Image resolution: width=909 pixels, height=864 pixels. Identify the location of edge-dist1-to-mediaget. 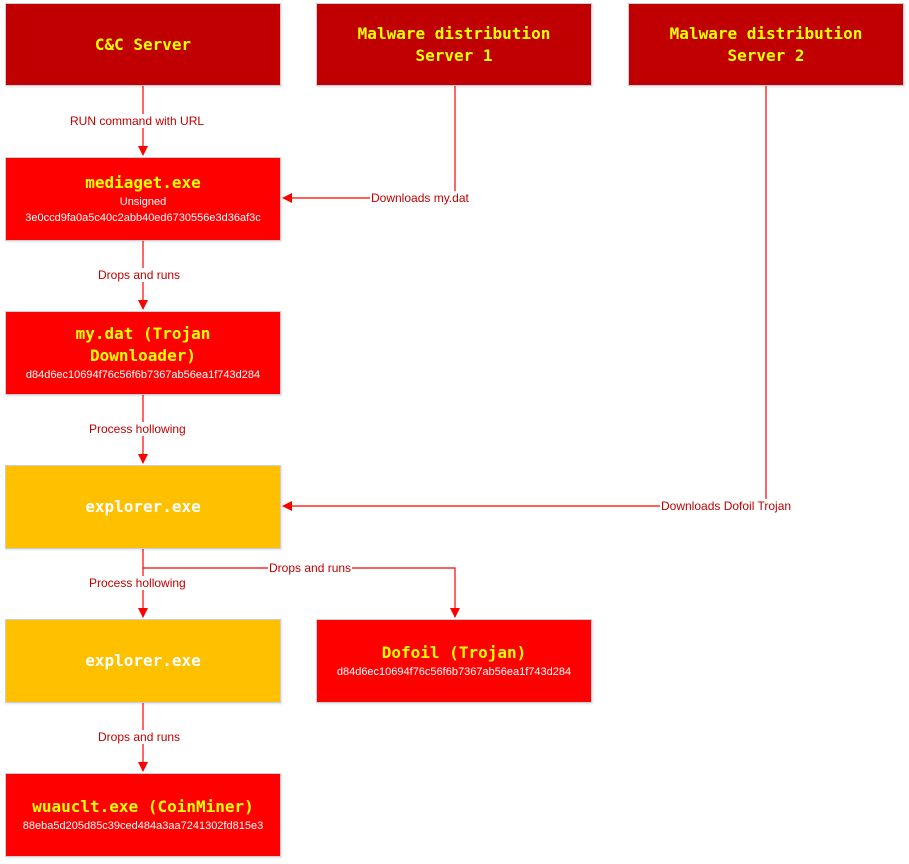
(369, 144).